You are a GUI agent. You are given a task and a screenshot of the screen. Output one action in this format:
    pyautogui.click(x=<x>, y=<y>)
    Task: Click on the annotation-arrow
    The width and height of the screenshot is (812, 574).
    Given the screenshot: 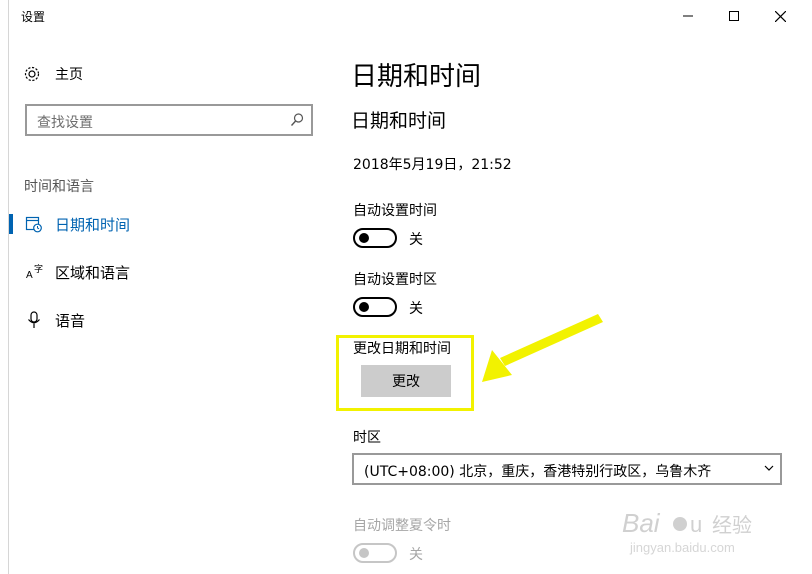 What is the action you would take?
    pyautogui.click(x=542, y=348)
    